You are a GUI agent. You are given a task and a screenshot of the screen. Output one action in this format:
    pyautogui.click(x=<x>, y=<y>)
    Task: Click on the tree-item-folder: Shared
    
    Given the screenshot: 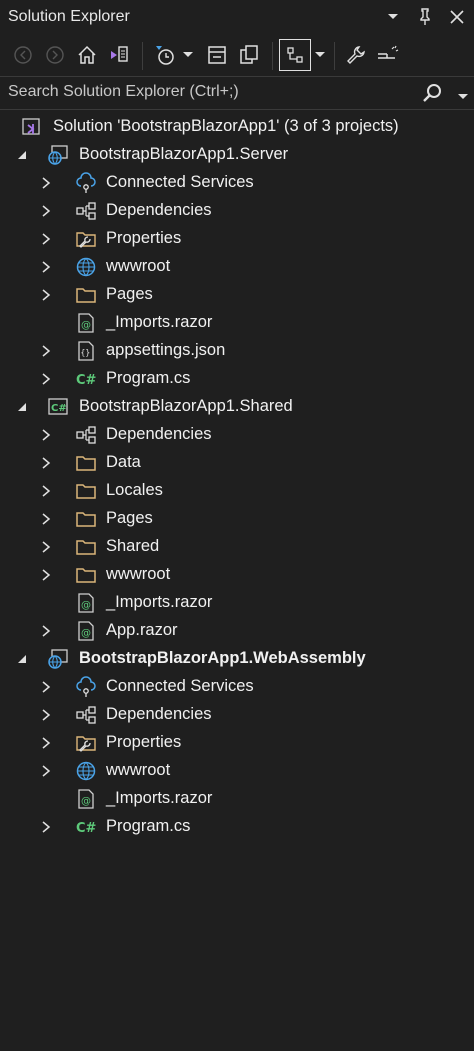 What is the action you would take?
    pyautogui.click(x=237, y=547)
    